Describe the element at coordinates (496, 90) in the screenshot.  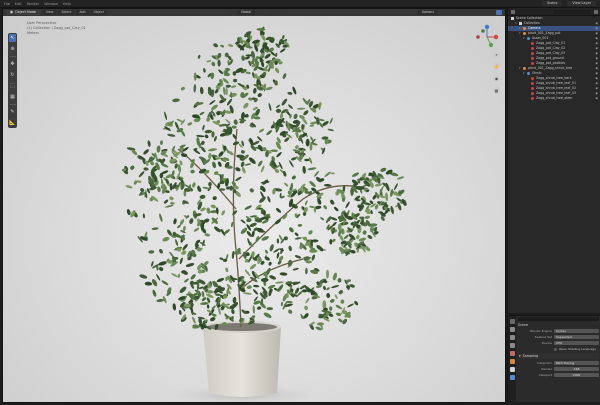
I see `perspective-toggle-icon: ▦` at that location.